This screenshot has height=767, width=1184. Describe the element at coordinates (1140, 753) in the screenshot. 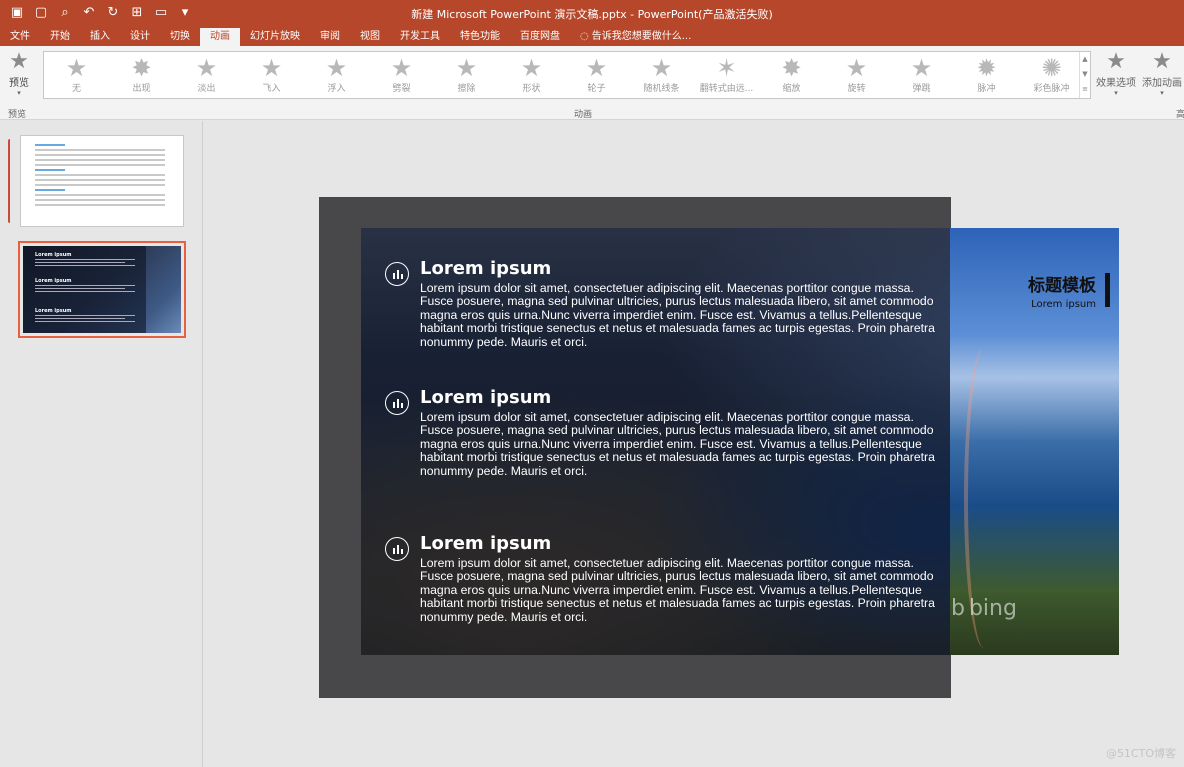

I see `site-watermark: @51CTO博客` at that location.